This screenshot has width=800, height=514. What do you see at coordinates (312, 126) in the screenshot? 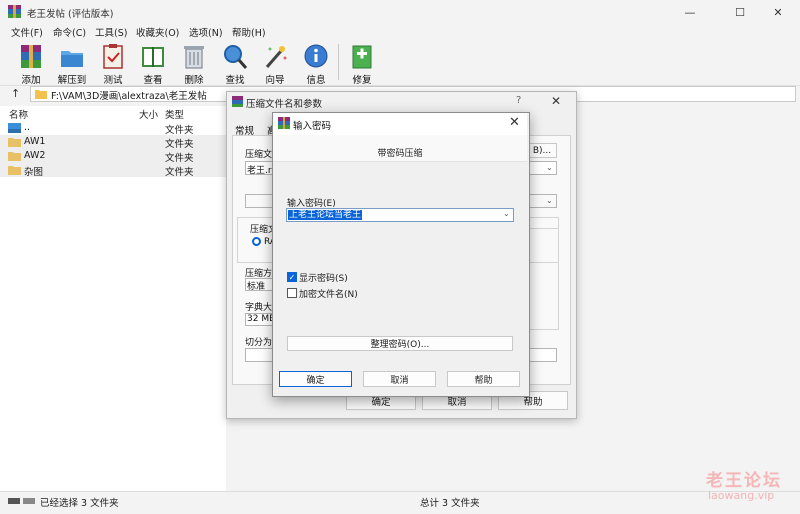
I see `password-dialog-title: 输入密码` at bounding box center [312, 126].